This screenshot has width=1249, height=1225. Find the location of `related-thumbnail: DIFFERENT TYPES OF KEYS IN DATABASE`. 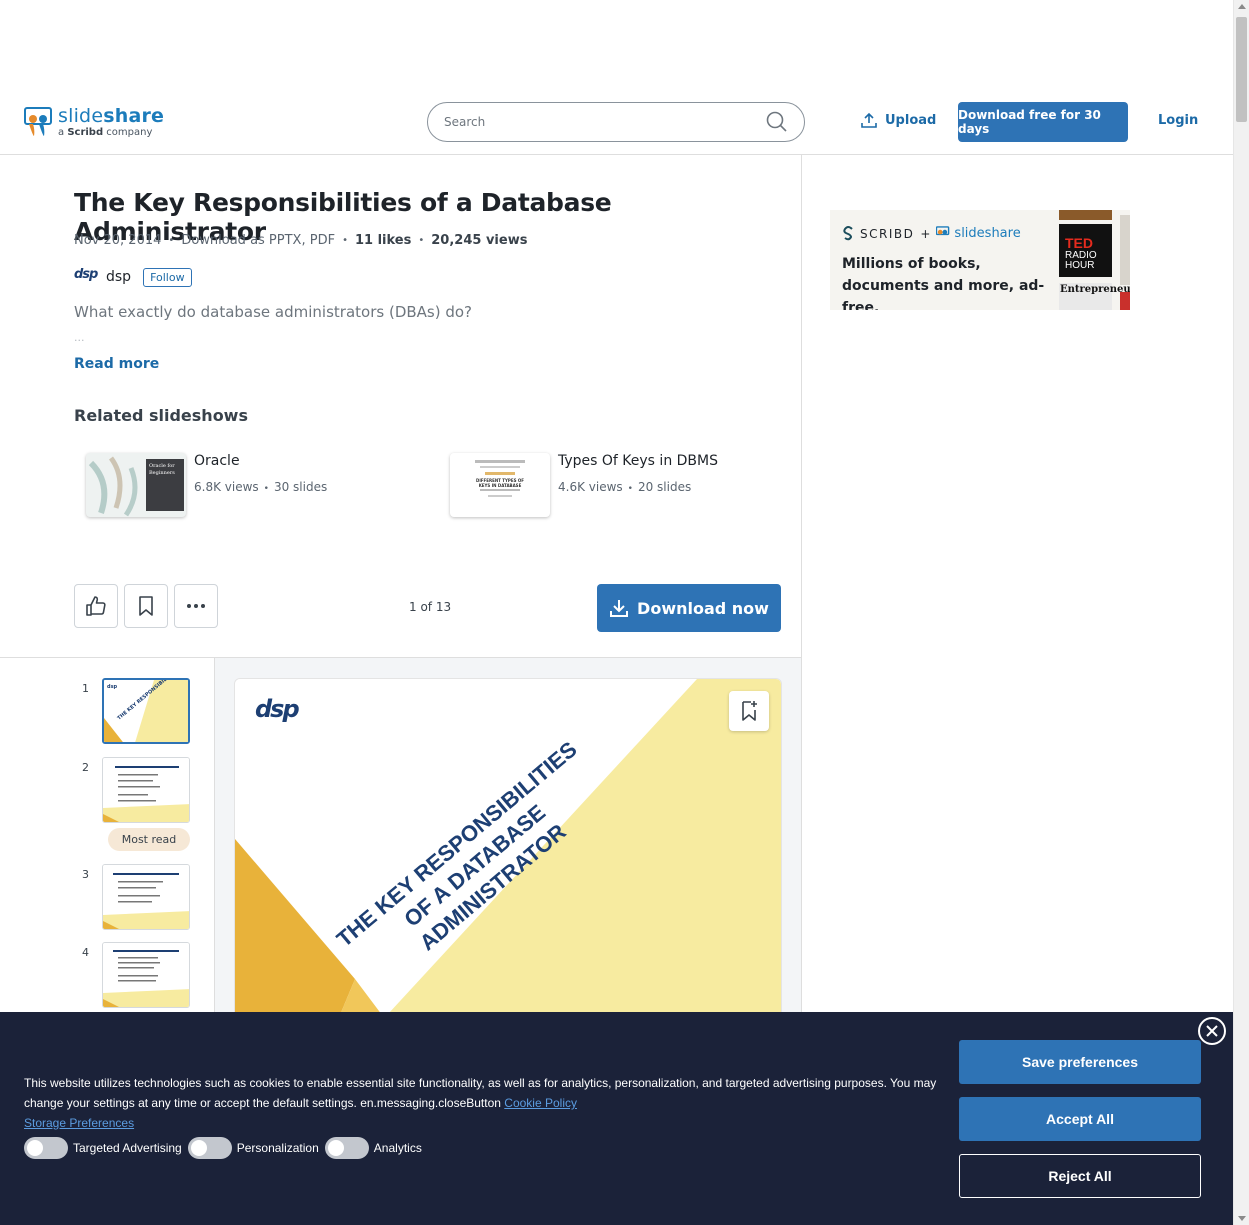

related-thumbnail: DIFFERENT TYPES OF KEYS IN DATABASE is located at coordinates (500, 485).